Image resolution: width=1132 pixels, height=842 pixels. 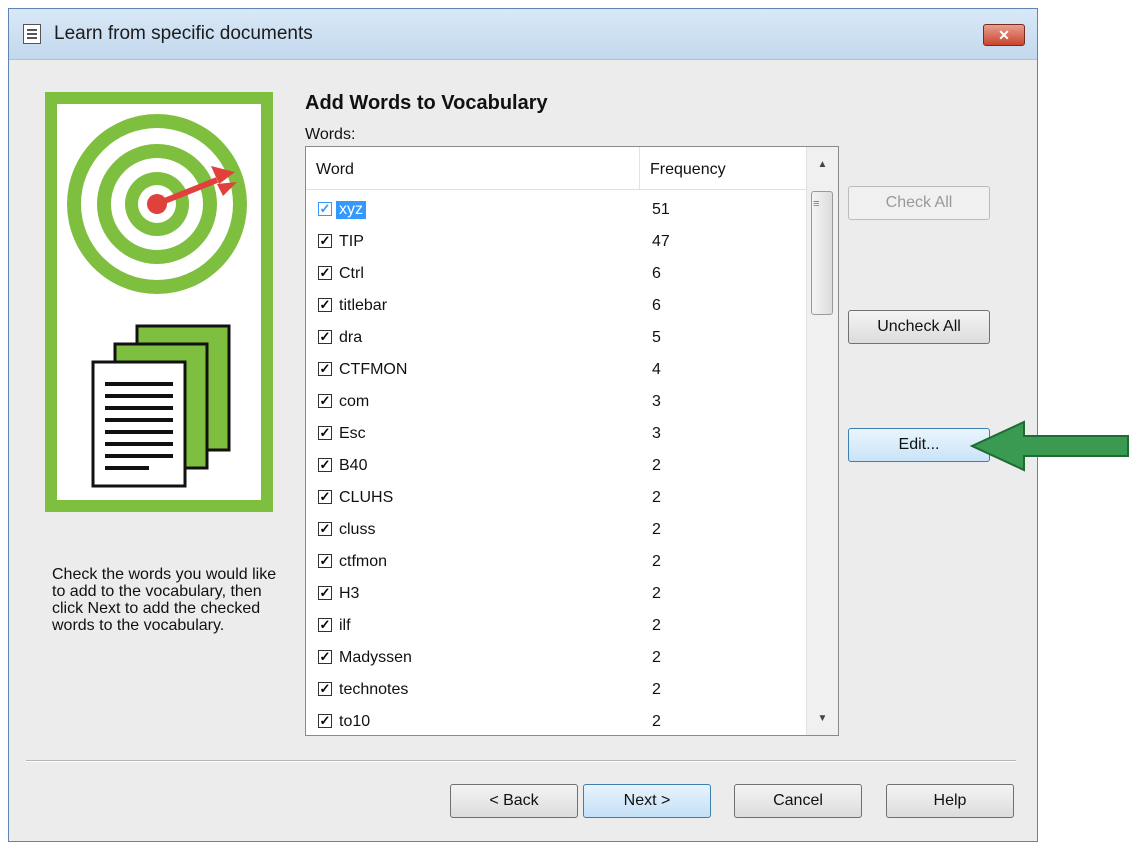 What do you see at coordinates (350, 338) in the screenshot?
I see `word-cell: dra` at bounding box center [350, 338].